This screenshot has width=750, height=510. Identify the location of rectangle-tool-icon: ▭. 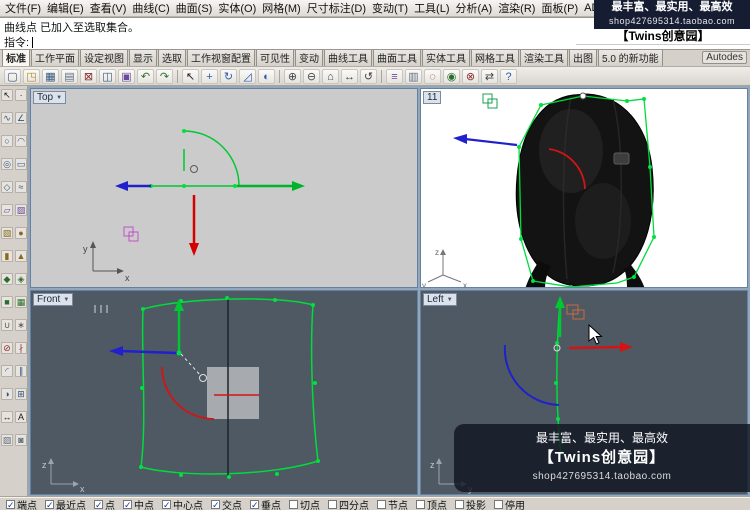
(21, 164).